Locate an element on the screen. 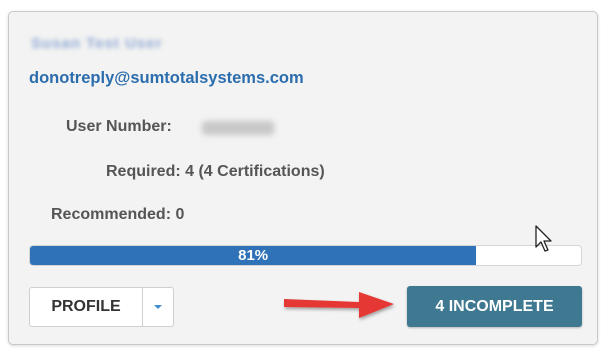 The width and height of the screenshot is (608, 360). user-name-text: Susan Test User is located at coordinates (97, 43).